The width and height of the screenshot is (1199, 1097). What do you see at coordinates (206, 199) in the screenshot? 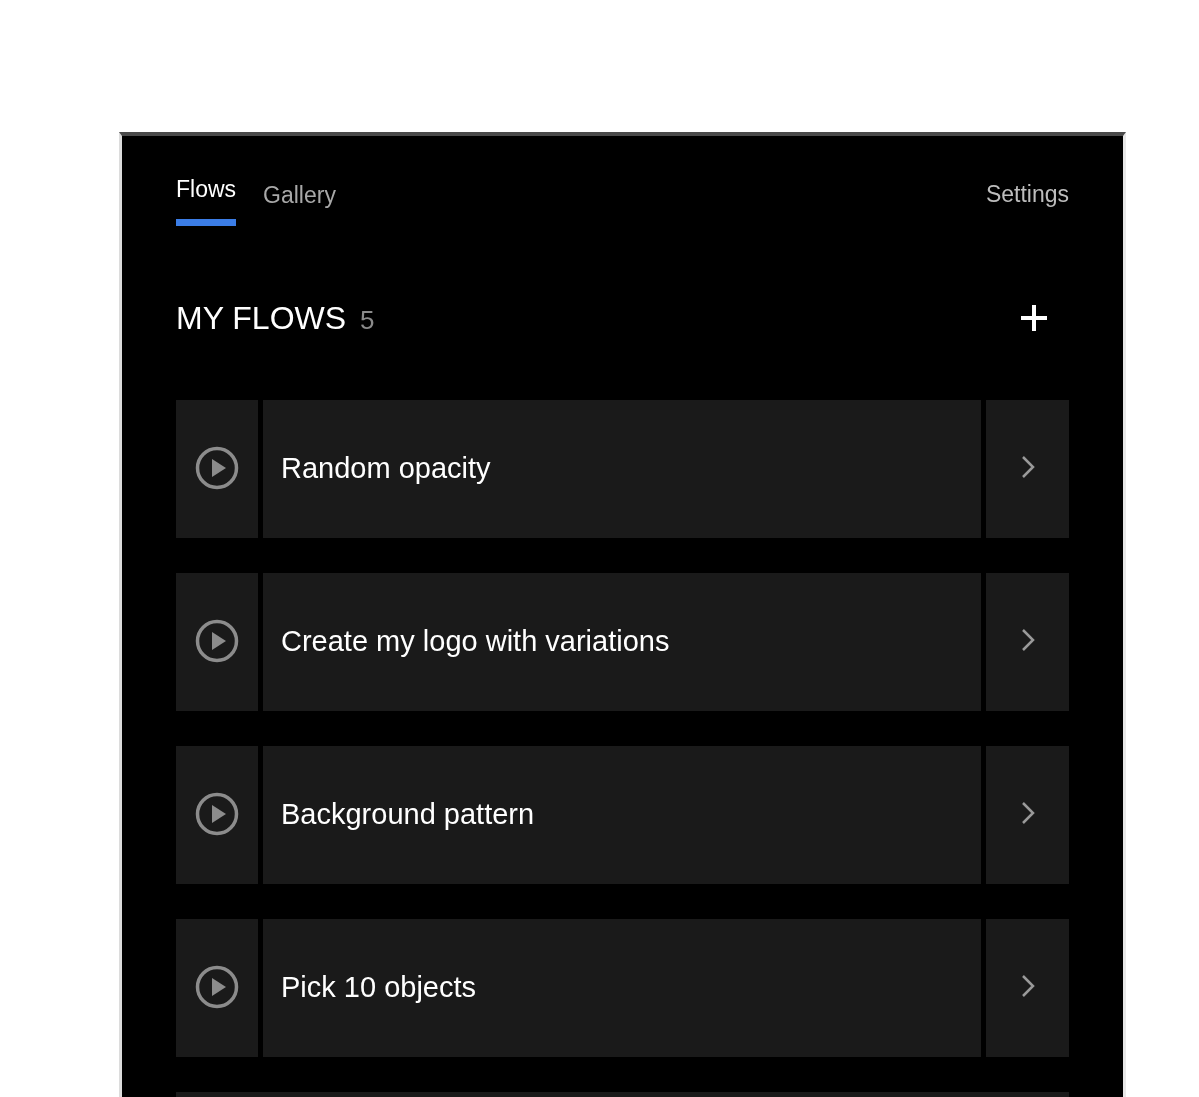
I see `tab: Flows` at bounding box center [206, 199].